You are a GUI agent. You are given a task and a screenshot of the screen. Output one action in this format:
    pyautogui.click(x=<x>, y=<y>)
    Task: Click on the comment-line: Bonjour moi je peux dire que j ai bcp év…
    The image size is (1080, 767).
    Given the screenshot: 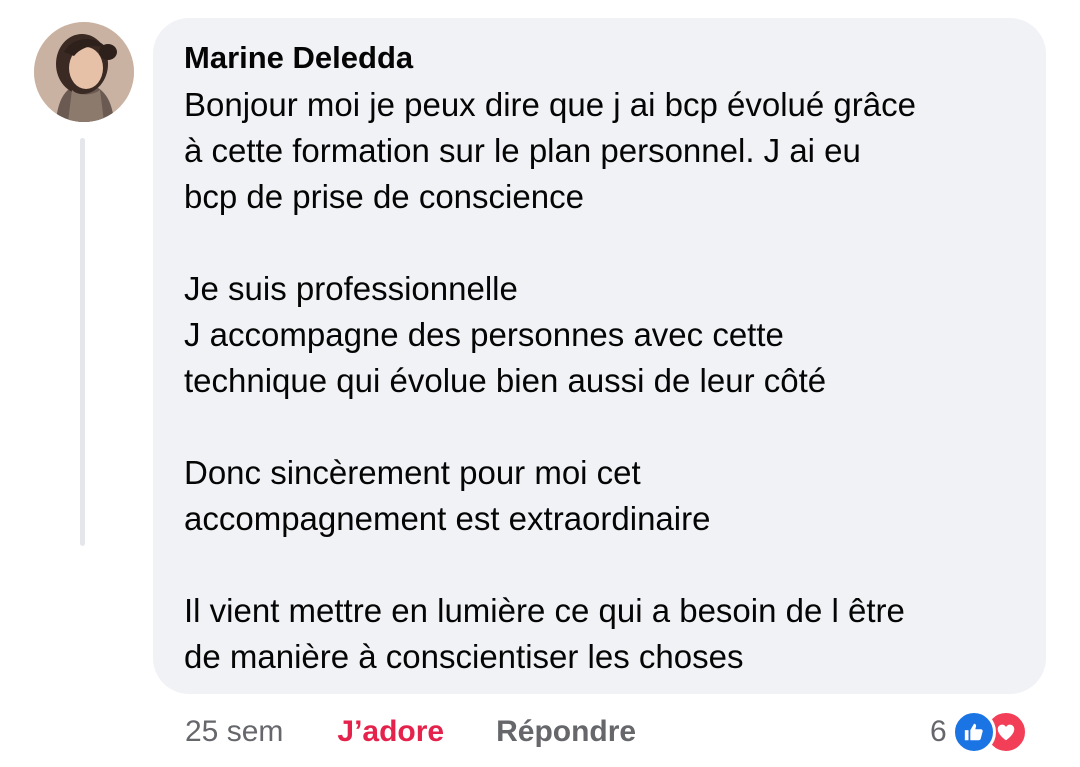 What is the action you would take?
    pyautogui.click(x=550, y=104)
    